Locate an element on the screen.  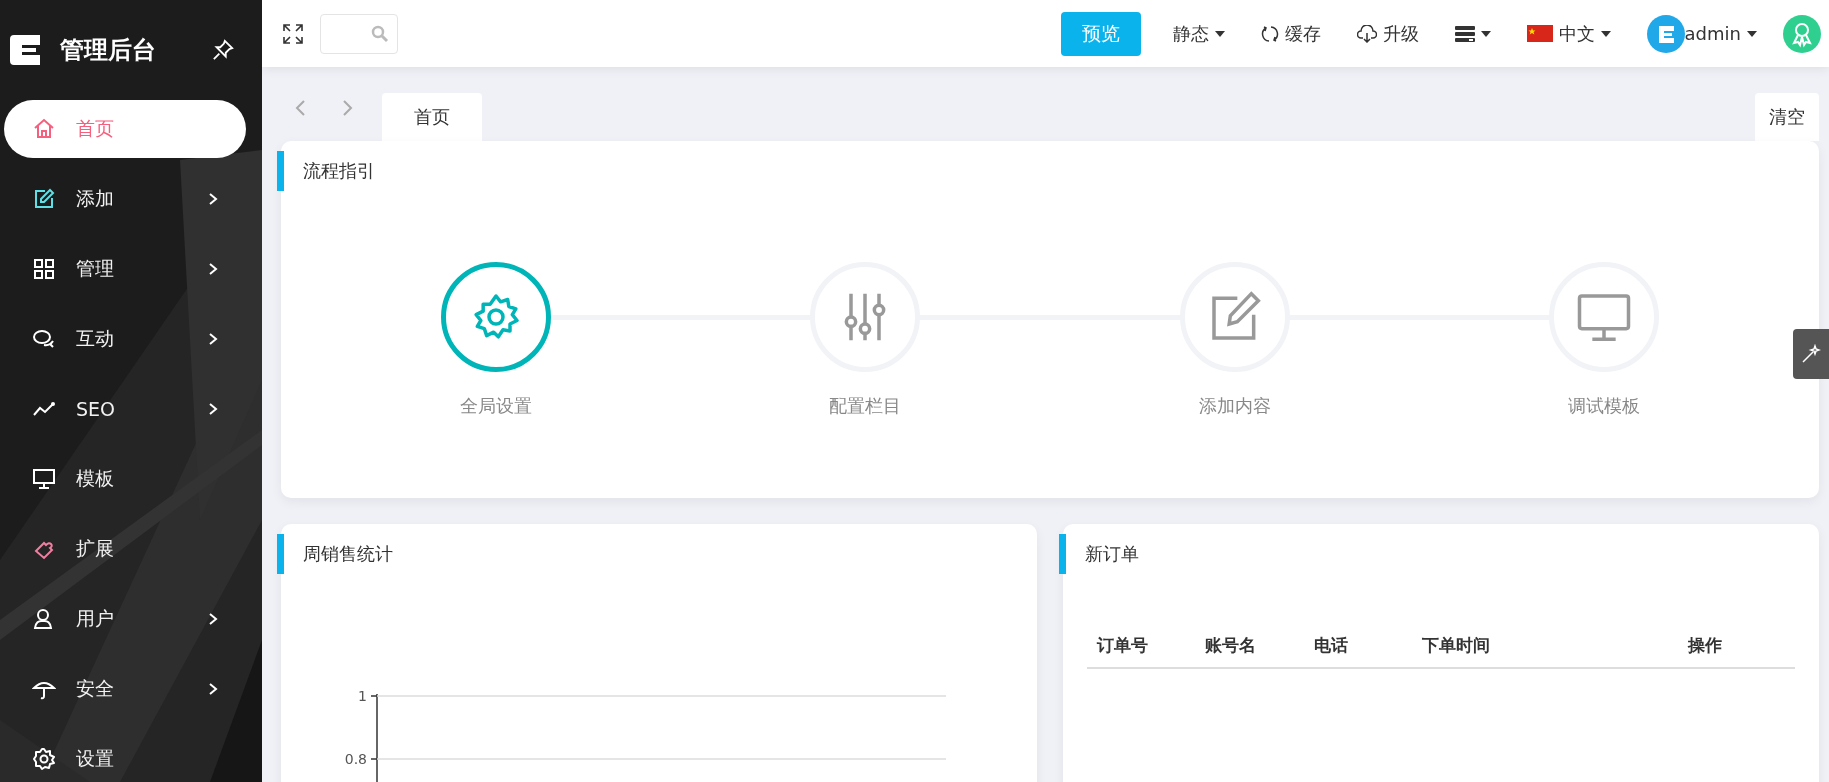
sidebar-item: 互动 is located at coordinates (125, 339).